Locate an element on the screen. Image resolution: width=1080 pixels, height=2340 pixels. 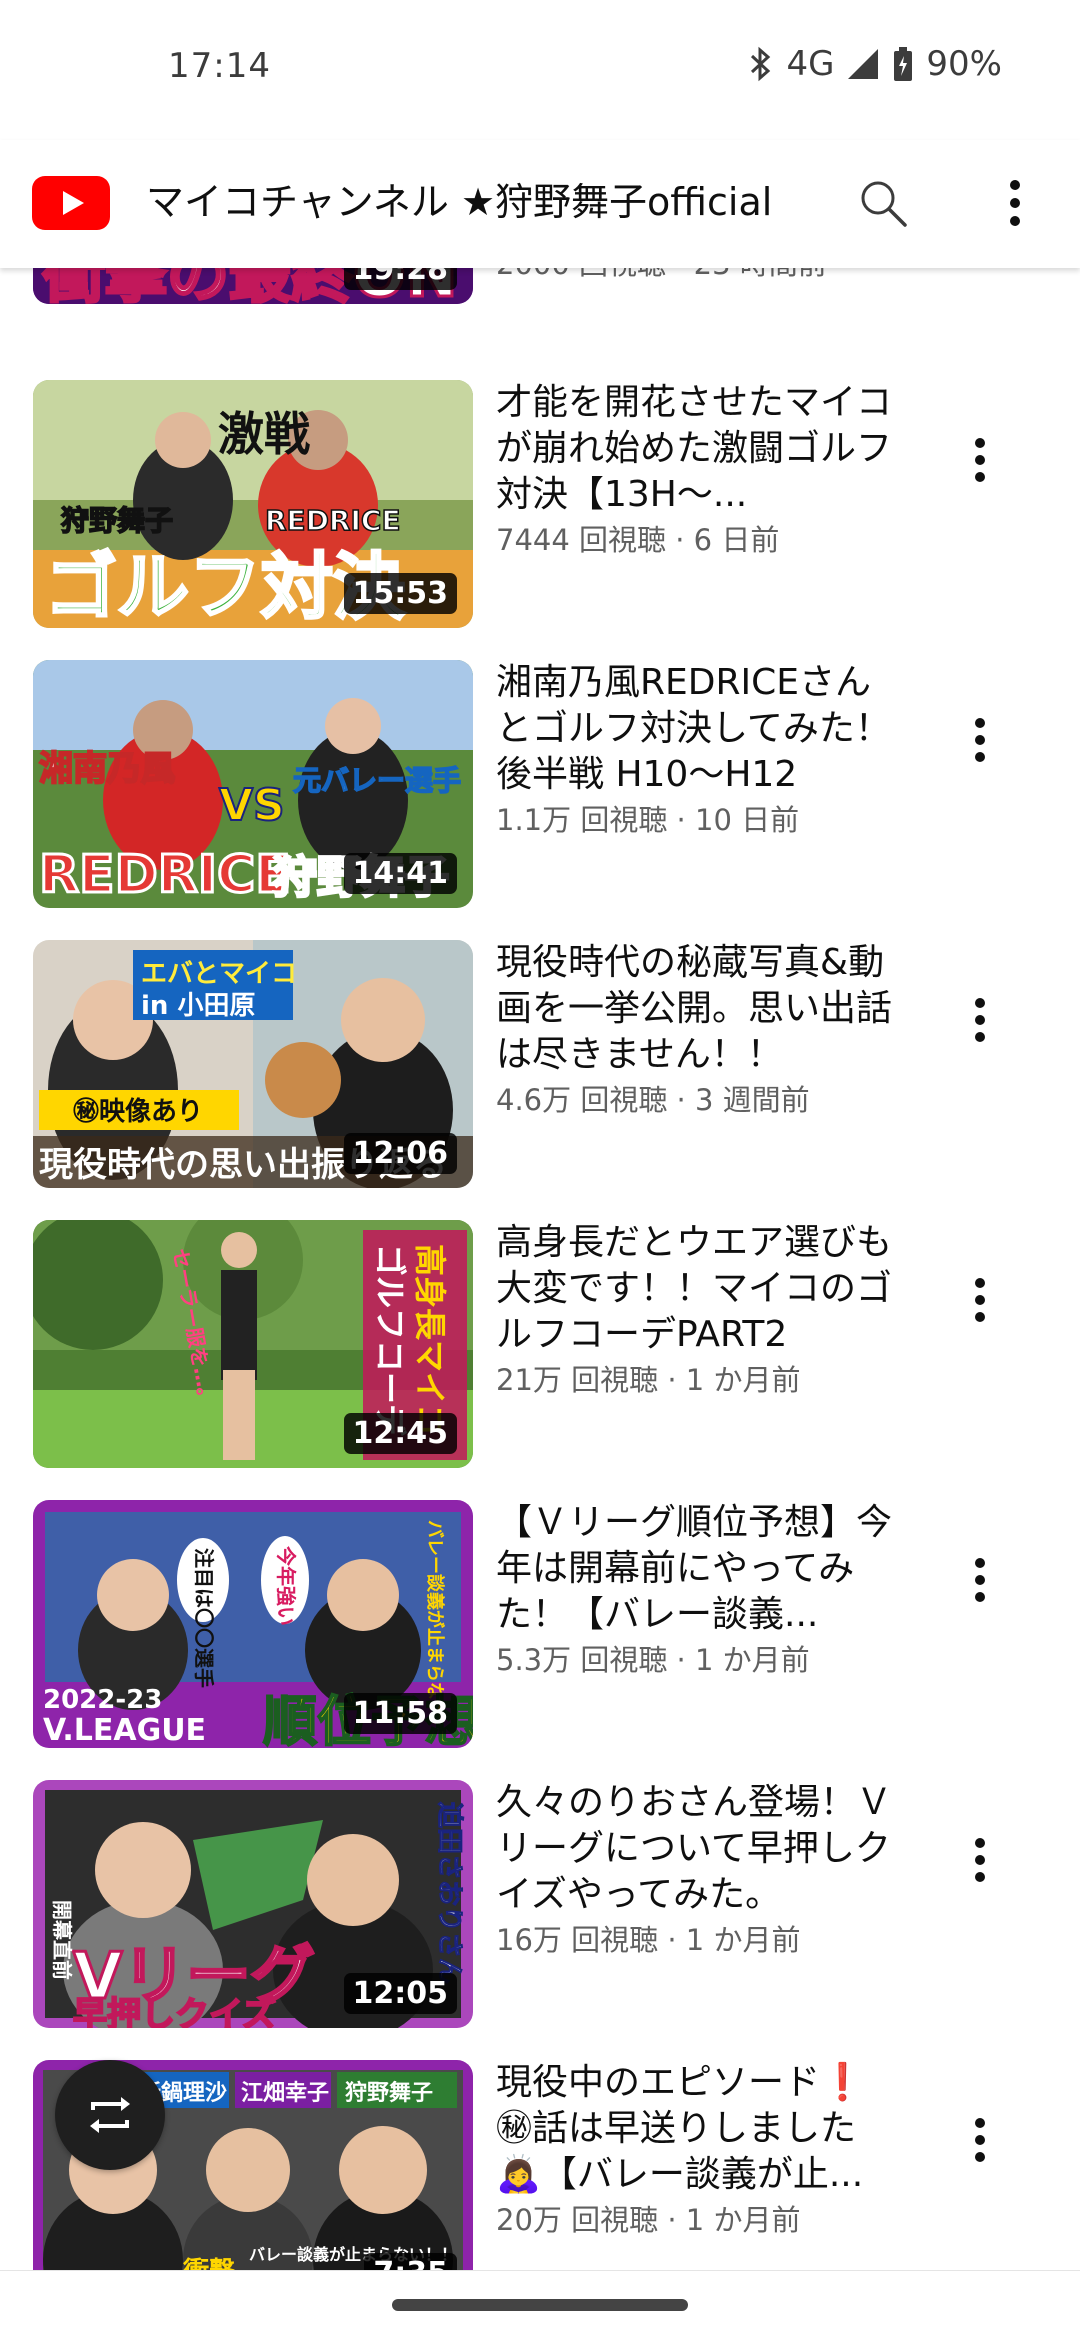
status-bar: 17:14 4G 90% is located at coordinates (540, 70).